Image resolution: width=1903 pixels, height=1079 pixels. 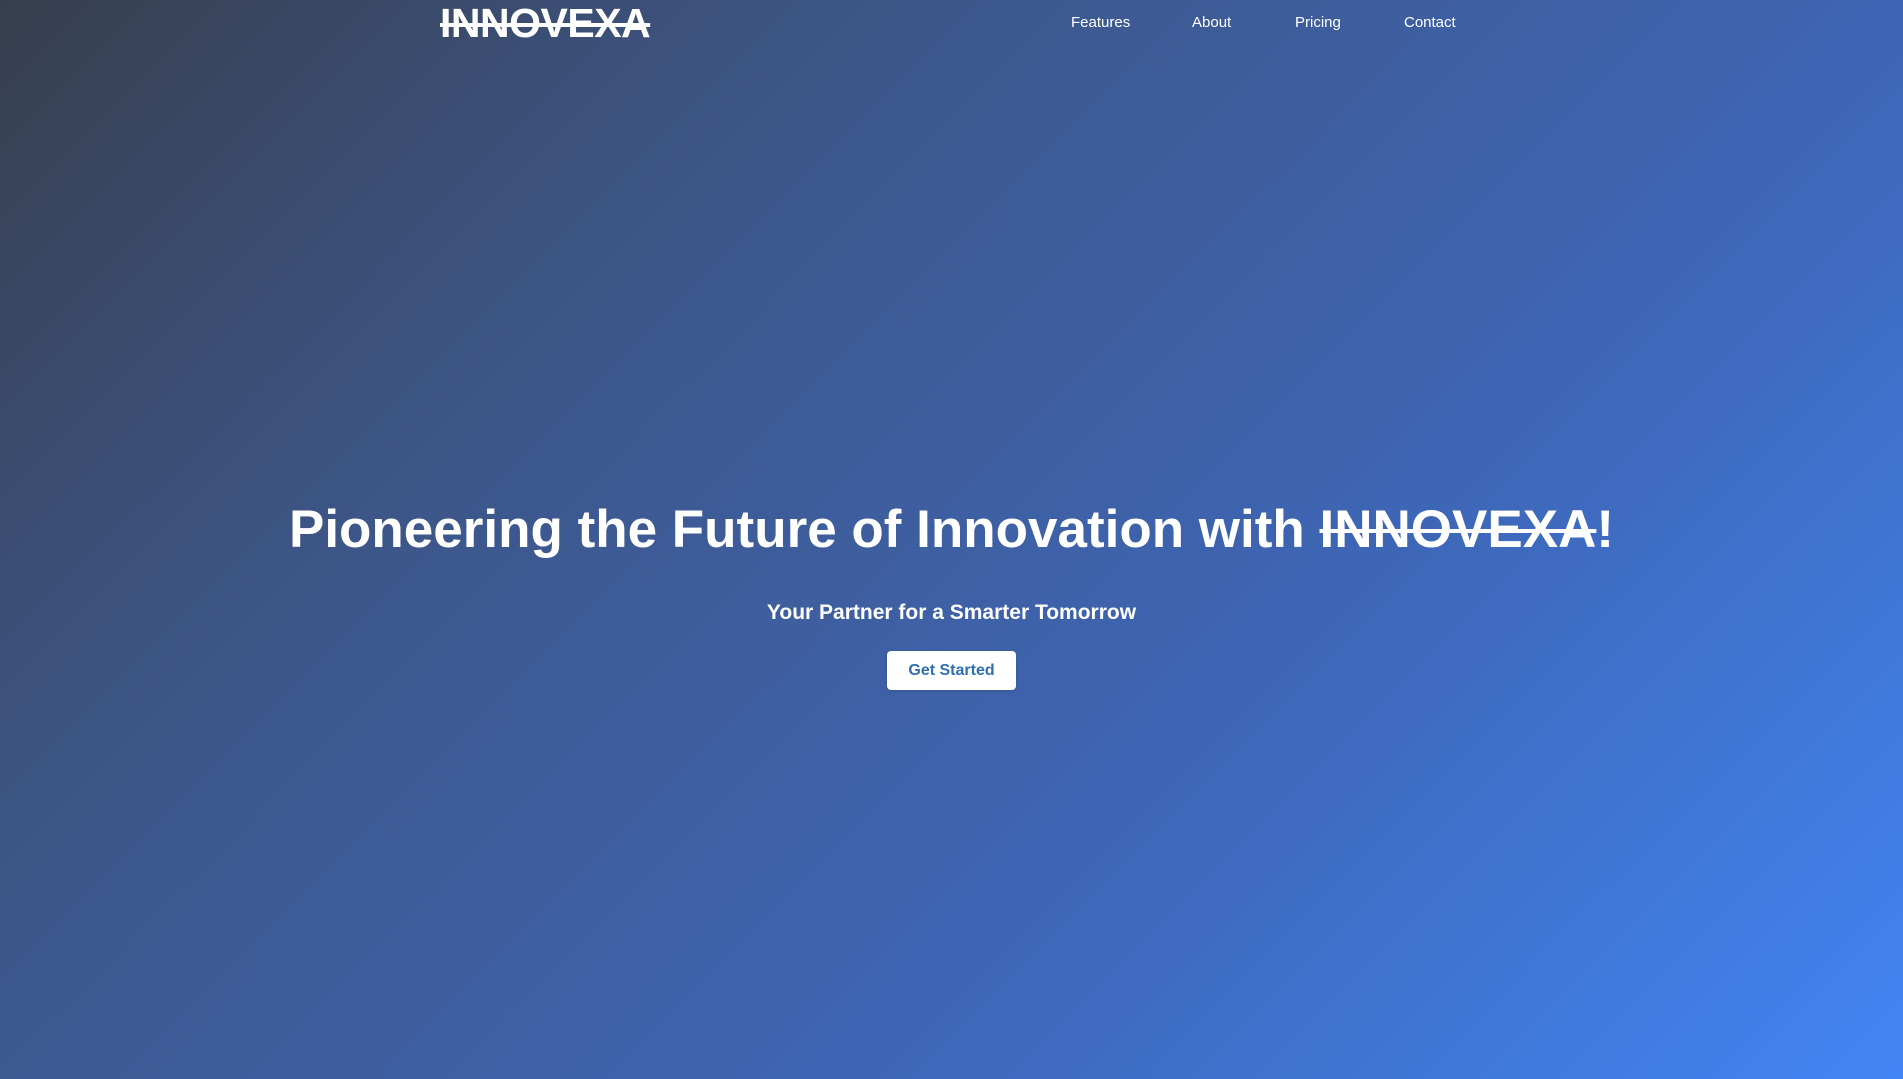 I want to click on hero-title-suffix: !, so click(x=1605, y=529).